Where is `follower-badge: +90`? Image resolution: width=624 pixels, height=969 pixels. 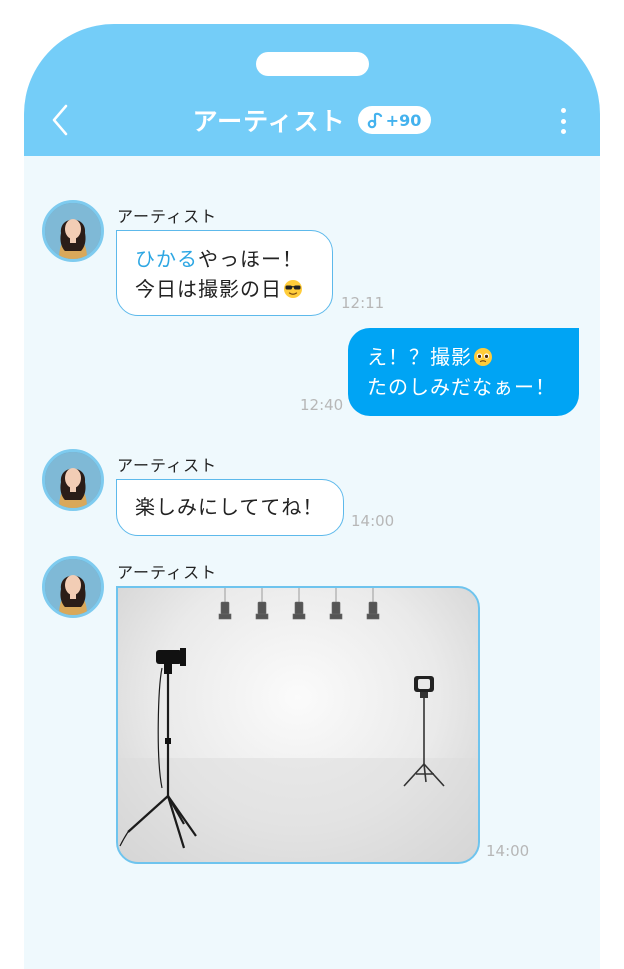 follower-badge: +90 is located at coordinates (394, 120).